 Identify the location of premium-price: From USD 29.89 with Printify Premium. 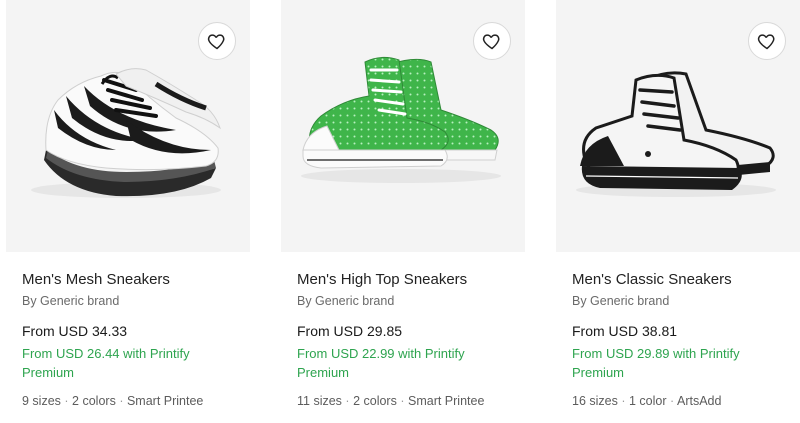
(656, 363).